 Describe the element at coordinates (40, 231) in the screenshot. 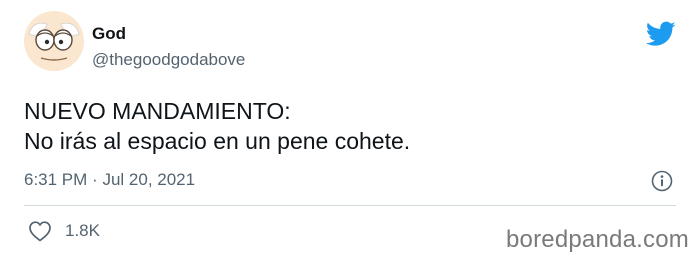

I see `heart-icon` at that location.